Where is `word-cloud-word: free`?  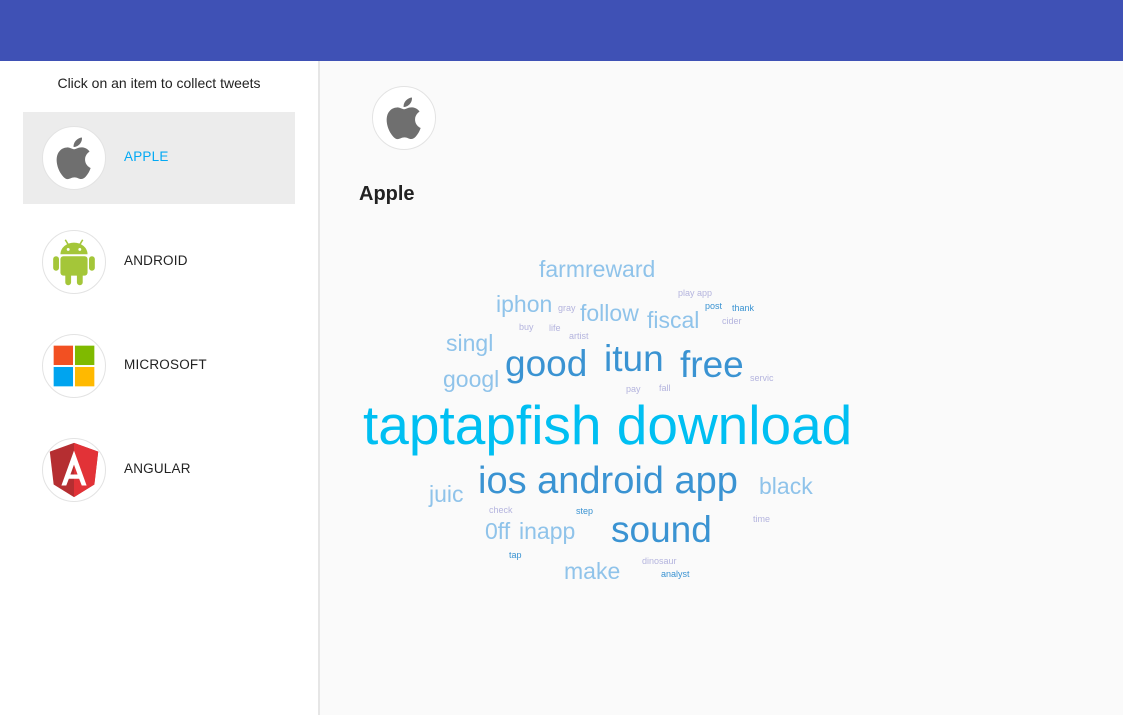 word-cloud-word: free is located at coordinates (712, 364).